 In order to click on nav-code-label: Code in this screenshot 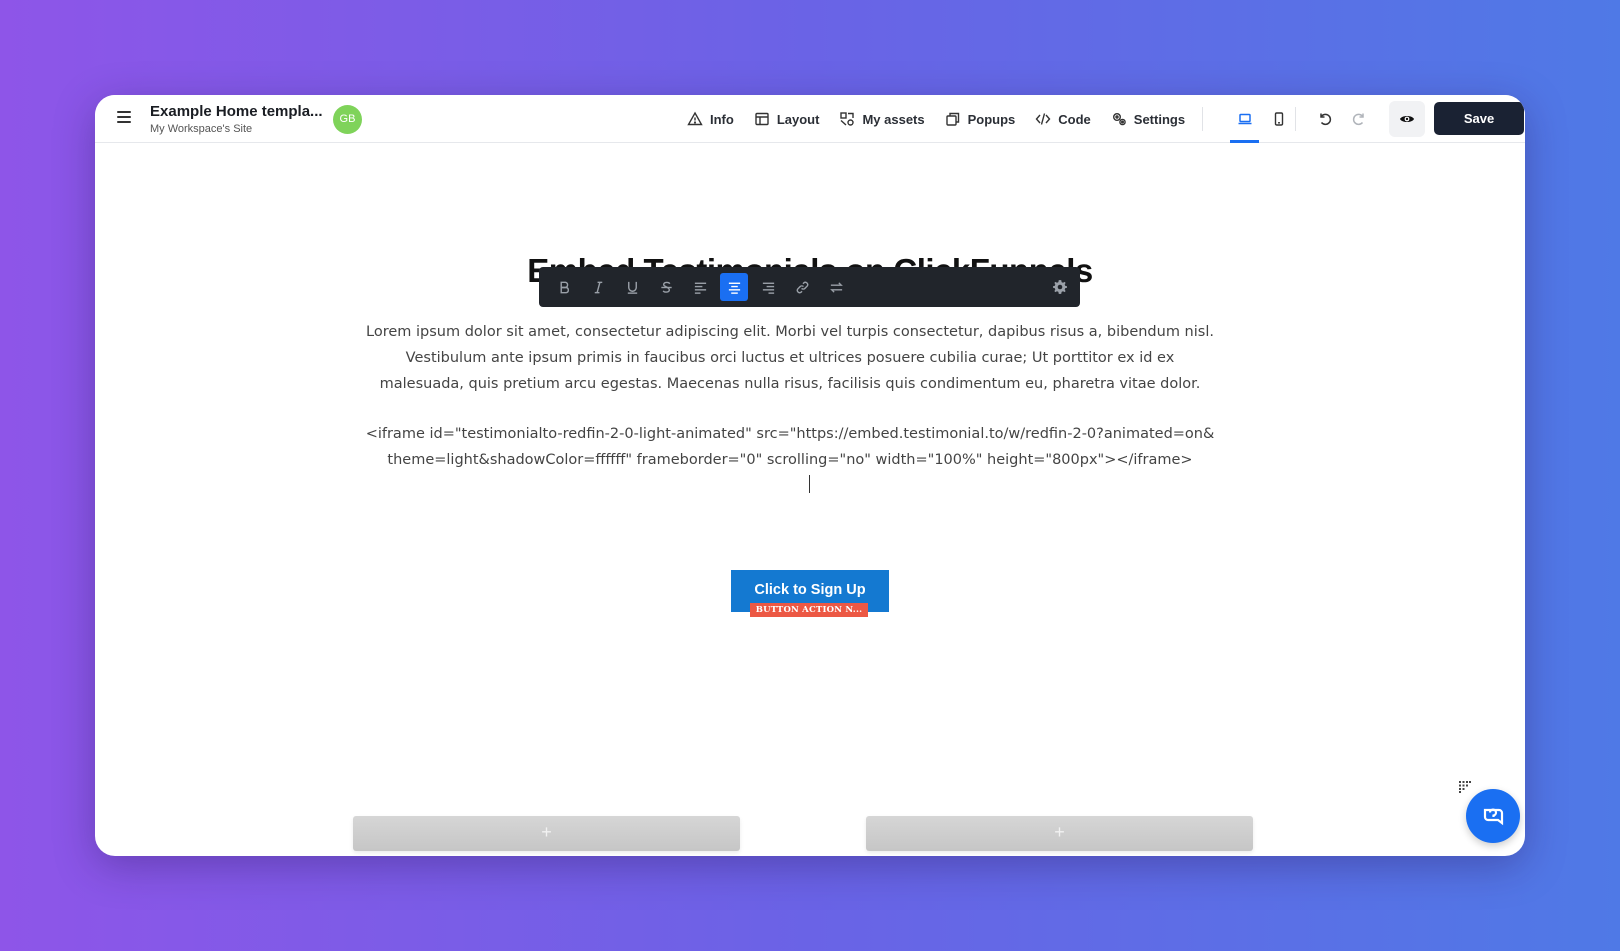, I will do `click(1074, 119)`.